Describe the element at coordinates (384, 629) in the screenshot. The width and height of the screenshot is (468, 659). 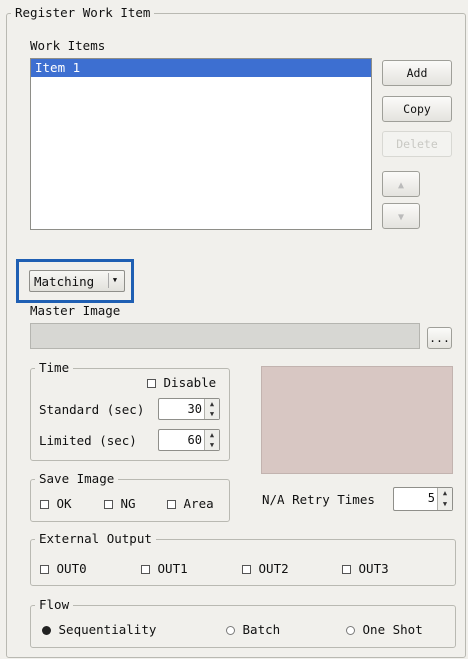
I see `flow-one-shot-radio: One Shot` at that location.